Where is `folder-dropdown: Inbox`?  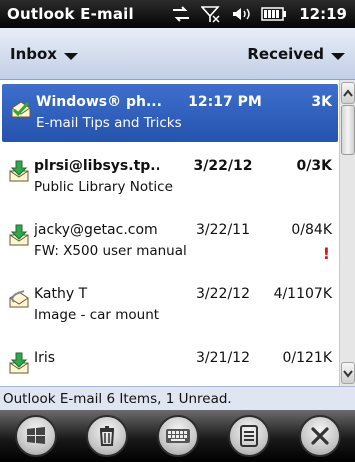 folder-dropdown: Inbox is located at coordinates (44, 54).